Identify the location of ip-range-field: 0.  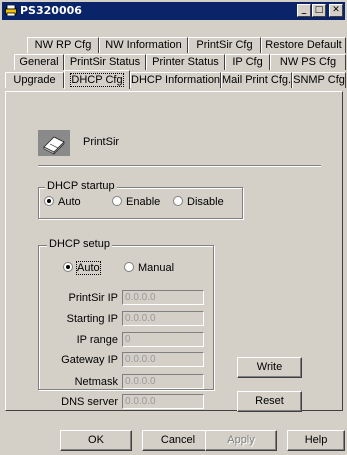
(163, 339).